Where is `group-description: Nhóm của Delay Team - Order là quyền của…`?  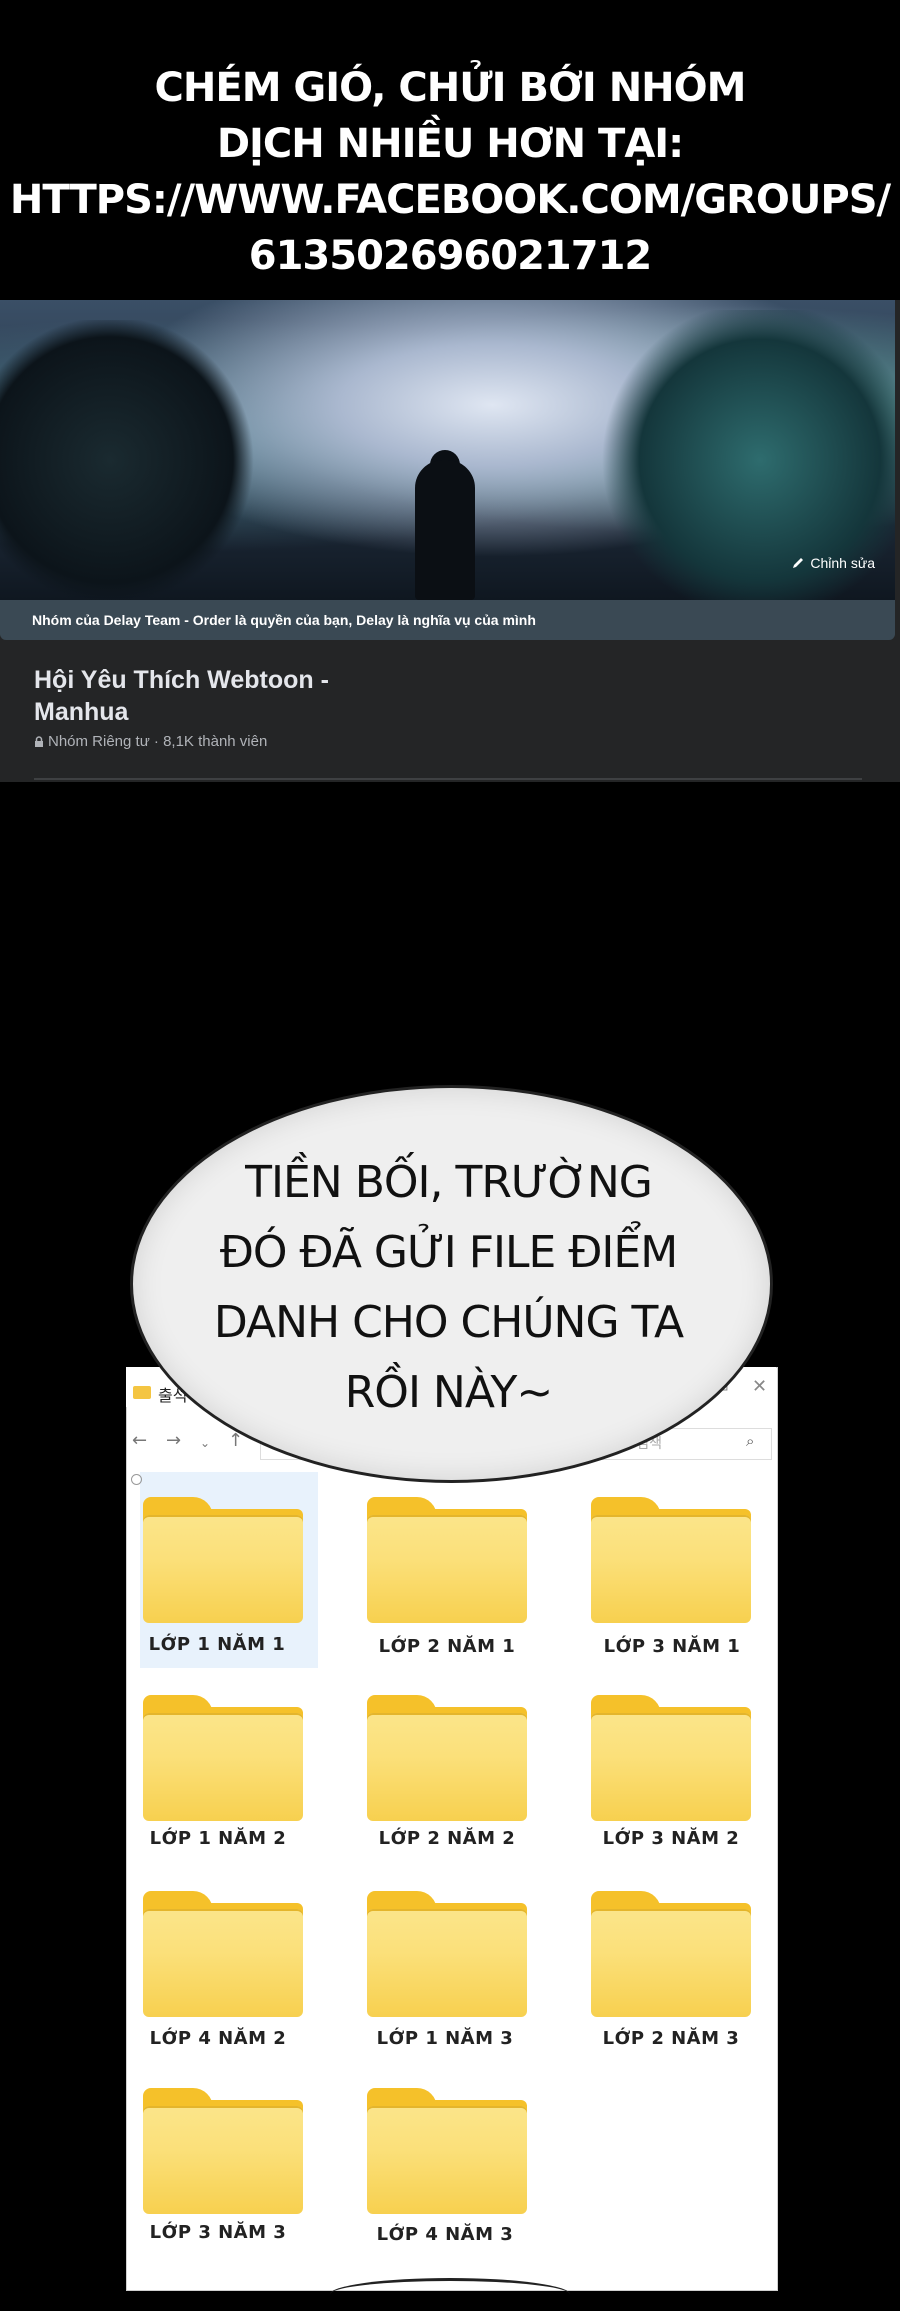
group-description: Nhóm của Delay Team - Order là quyền của… is located at coordinates (284, 620).